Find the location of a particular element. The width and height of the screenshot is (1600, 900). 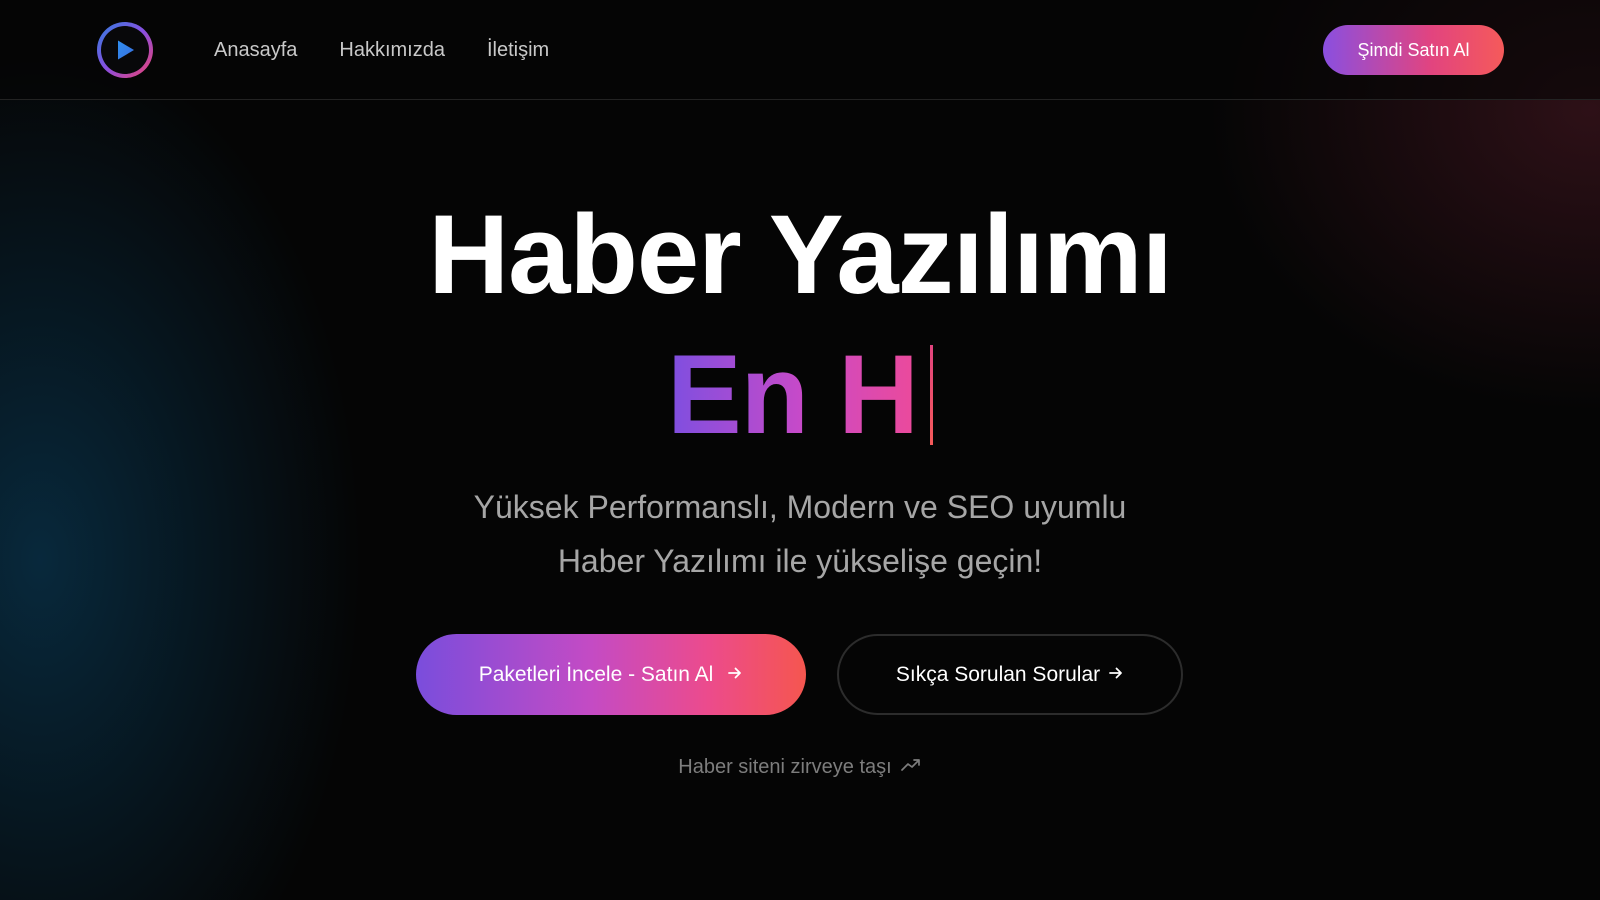

main-navigation: Anasayfa Hakkımızda İletişim is located at coordinates (381, 50).